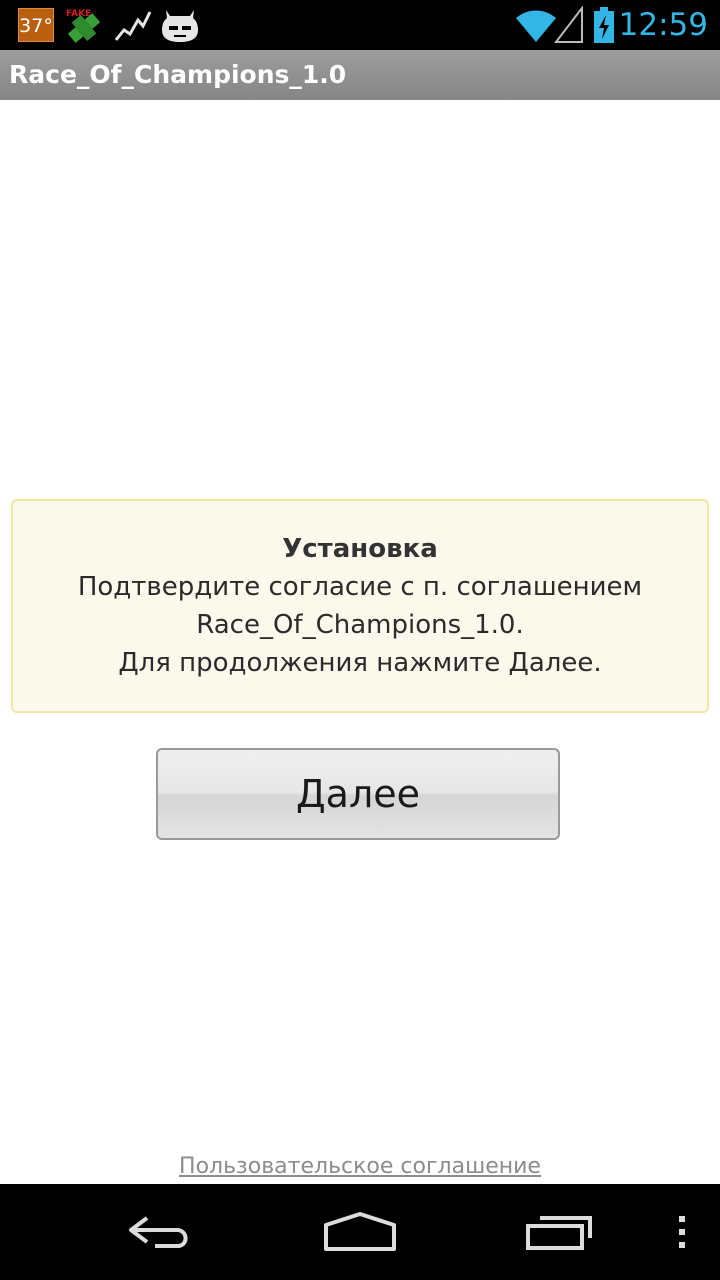 This screenshot has width=720, height=1280. What do you see at coordinates (663, 25) in the screenshot?
I see `clock: 12:59` at bounding box center [663, 25].